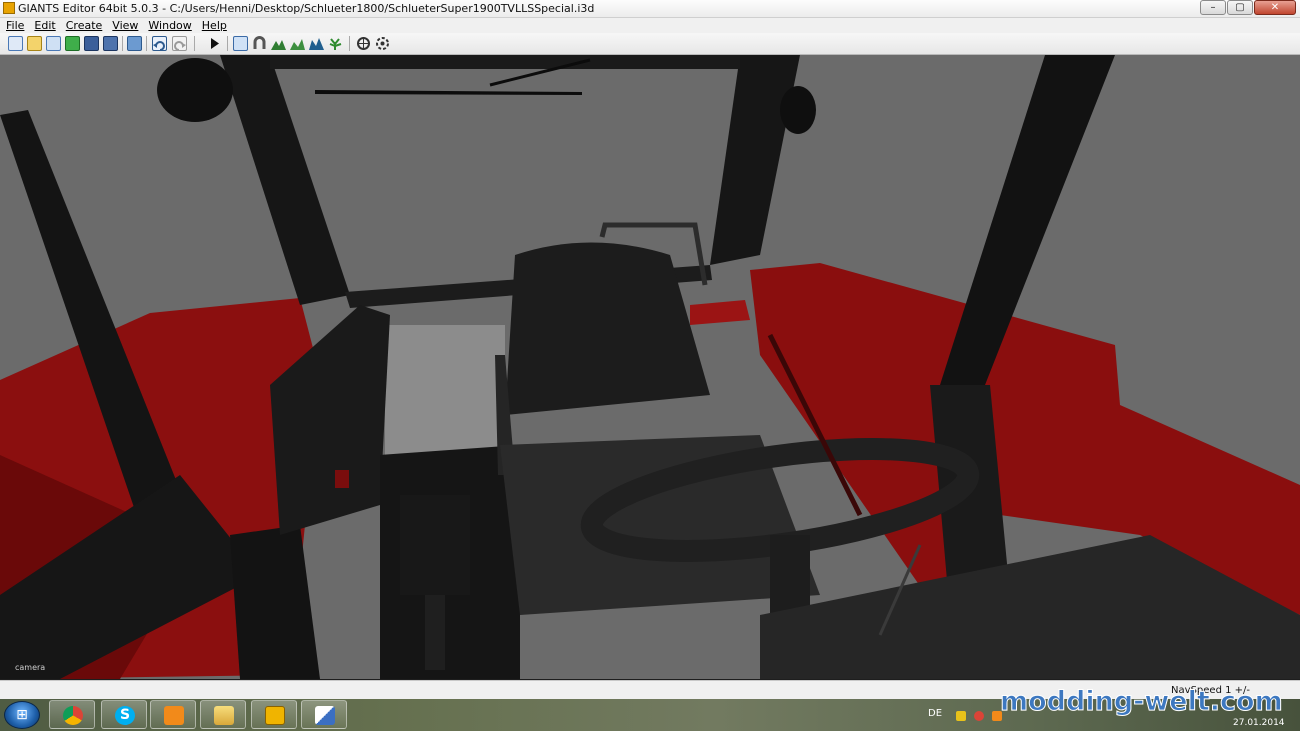 The image size is (1300, 731). I want to click on close-button: ✕, so click(1275, 7).